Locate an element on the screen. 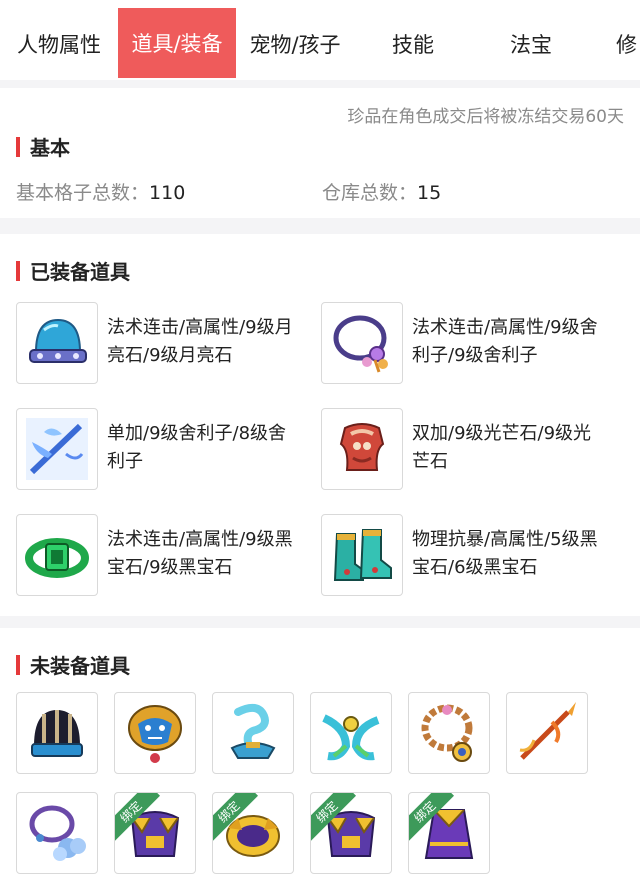 This screenshot has height=887, width=640. belt-icon is located at coordinates (57, 555).